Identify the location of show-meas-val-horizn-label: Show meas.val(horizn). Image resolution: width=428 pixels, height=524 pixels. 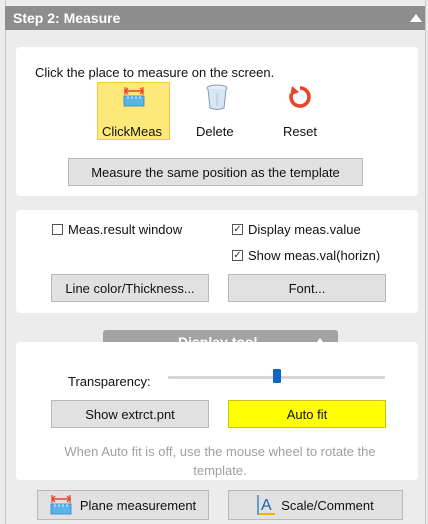
(314, 255).